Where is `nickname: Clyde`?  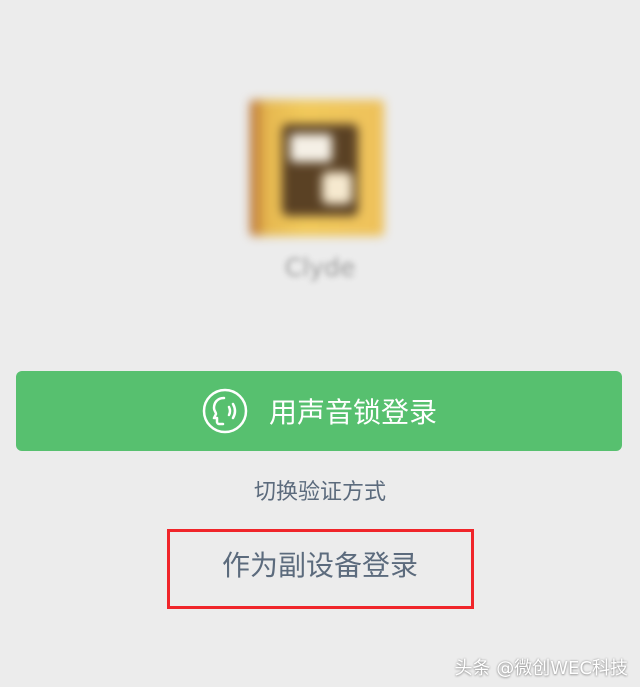
nickname: Clyde is located at coordinates (320, 267).